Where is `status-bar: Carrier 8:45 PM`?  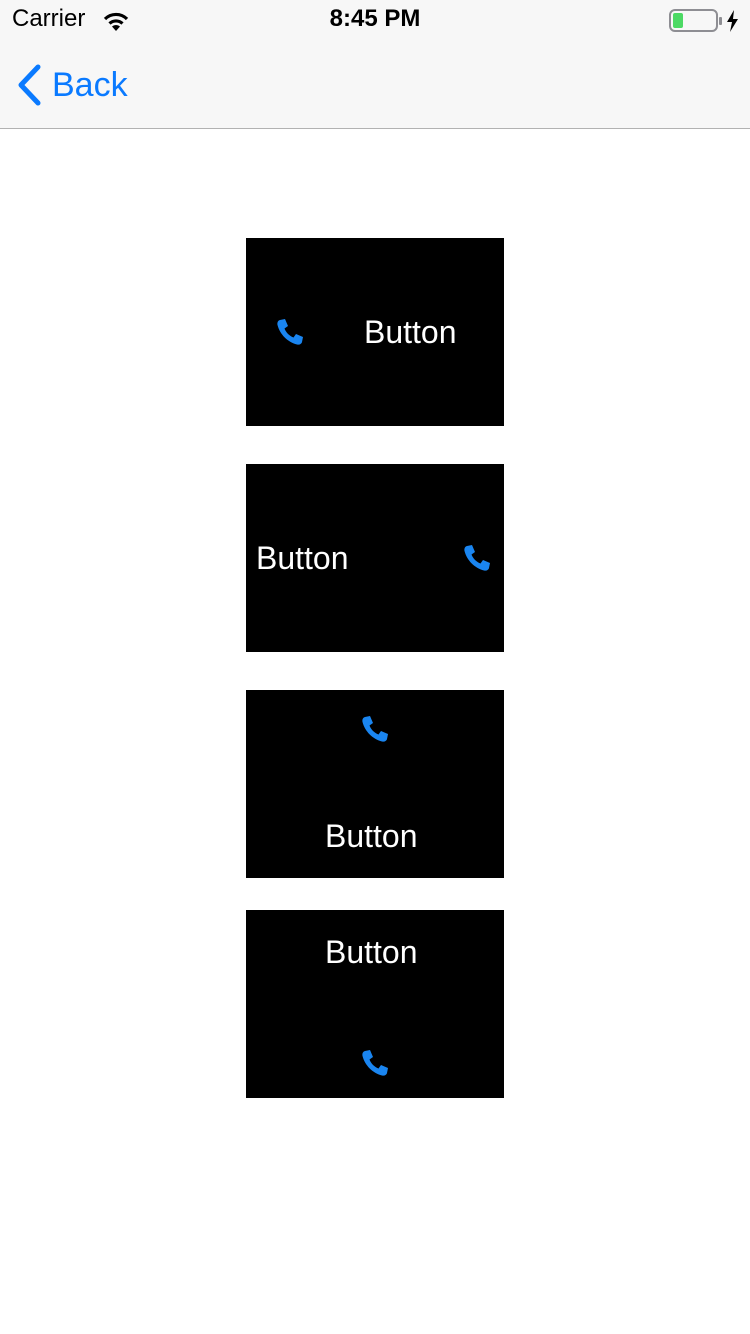 status-bar: Carrier 8:45 PM is located at coordinates (375, 20).